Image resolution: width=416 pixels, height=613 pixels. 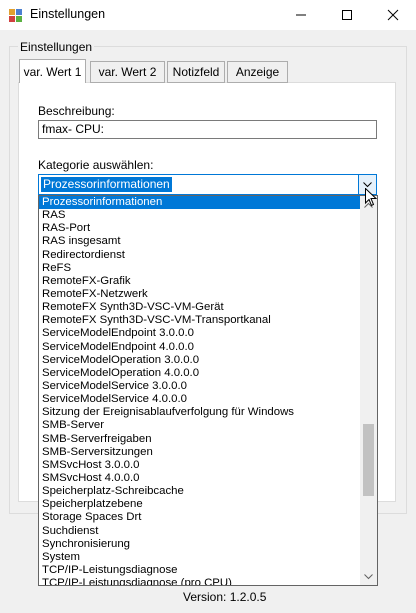 What do you see at coordinates (200, 373) in the screenshot?
I see `dropdown-option: ServiceModelOperation 4.0.0.0` at bounding box center [200, 373].